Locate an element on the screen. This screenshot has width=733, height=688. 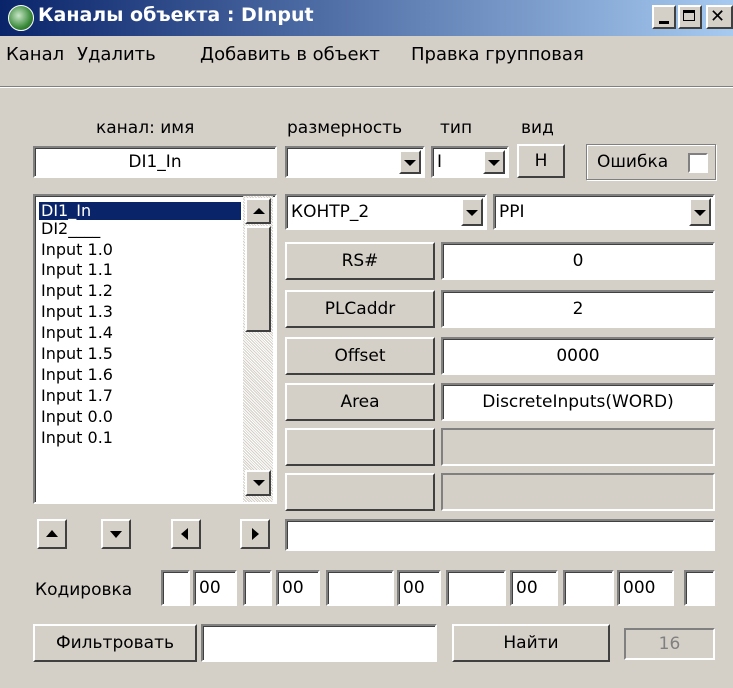
arrow-up-icon is located at coordinates (52, 533).